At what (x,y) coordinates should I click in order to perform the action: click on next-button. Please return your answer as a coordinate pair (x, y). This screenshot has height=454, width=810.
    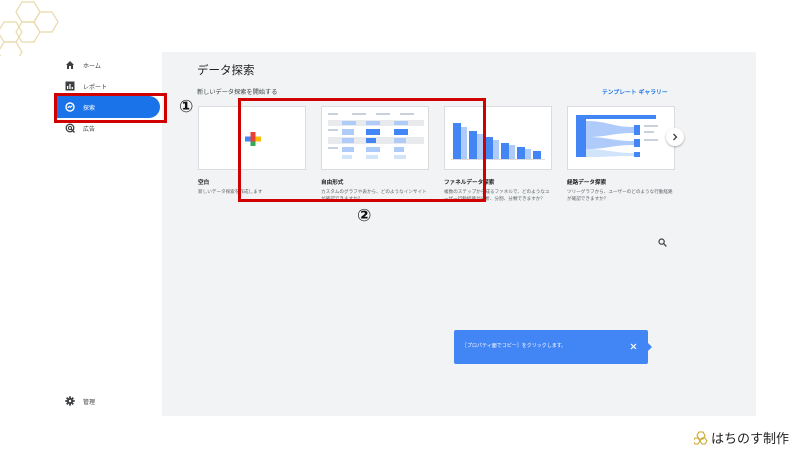
    Looking at the image, I should click on (675, 137).